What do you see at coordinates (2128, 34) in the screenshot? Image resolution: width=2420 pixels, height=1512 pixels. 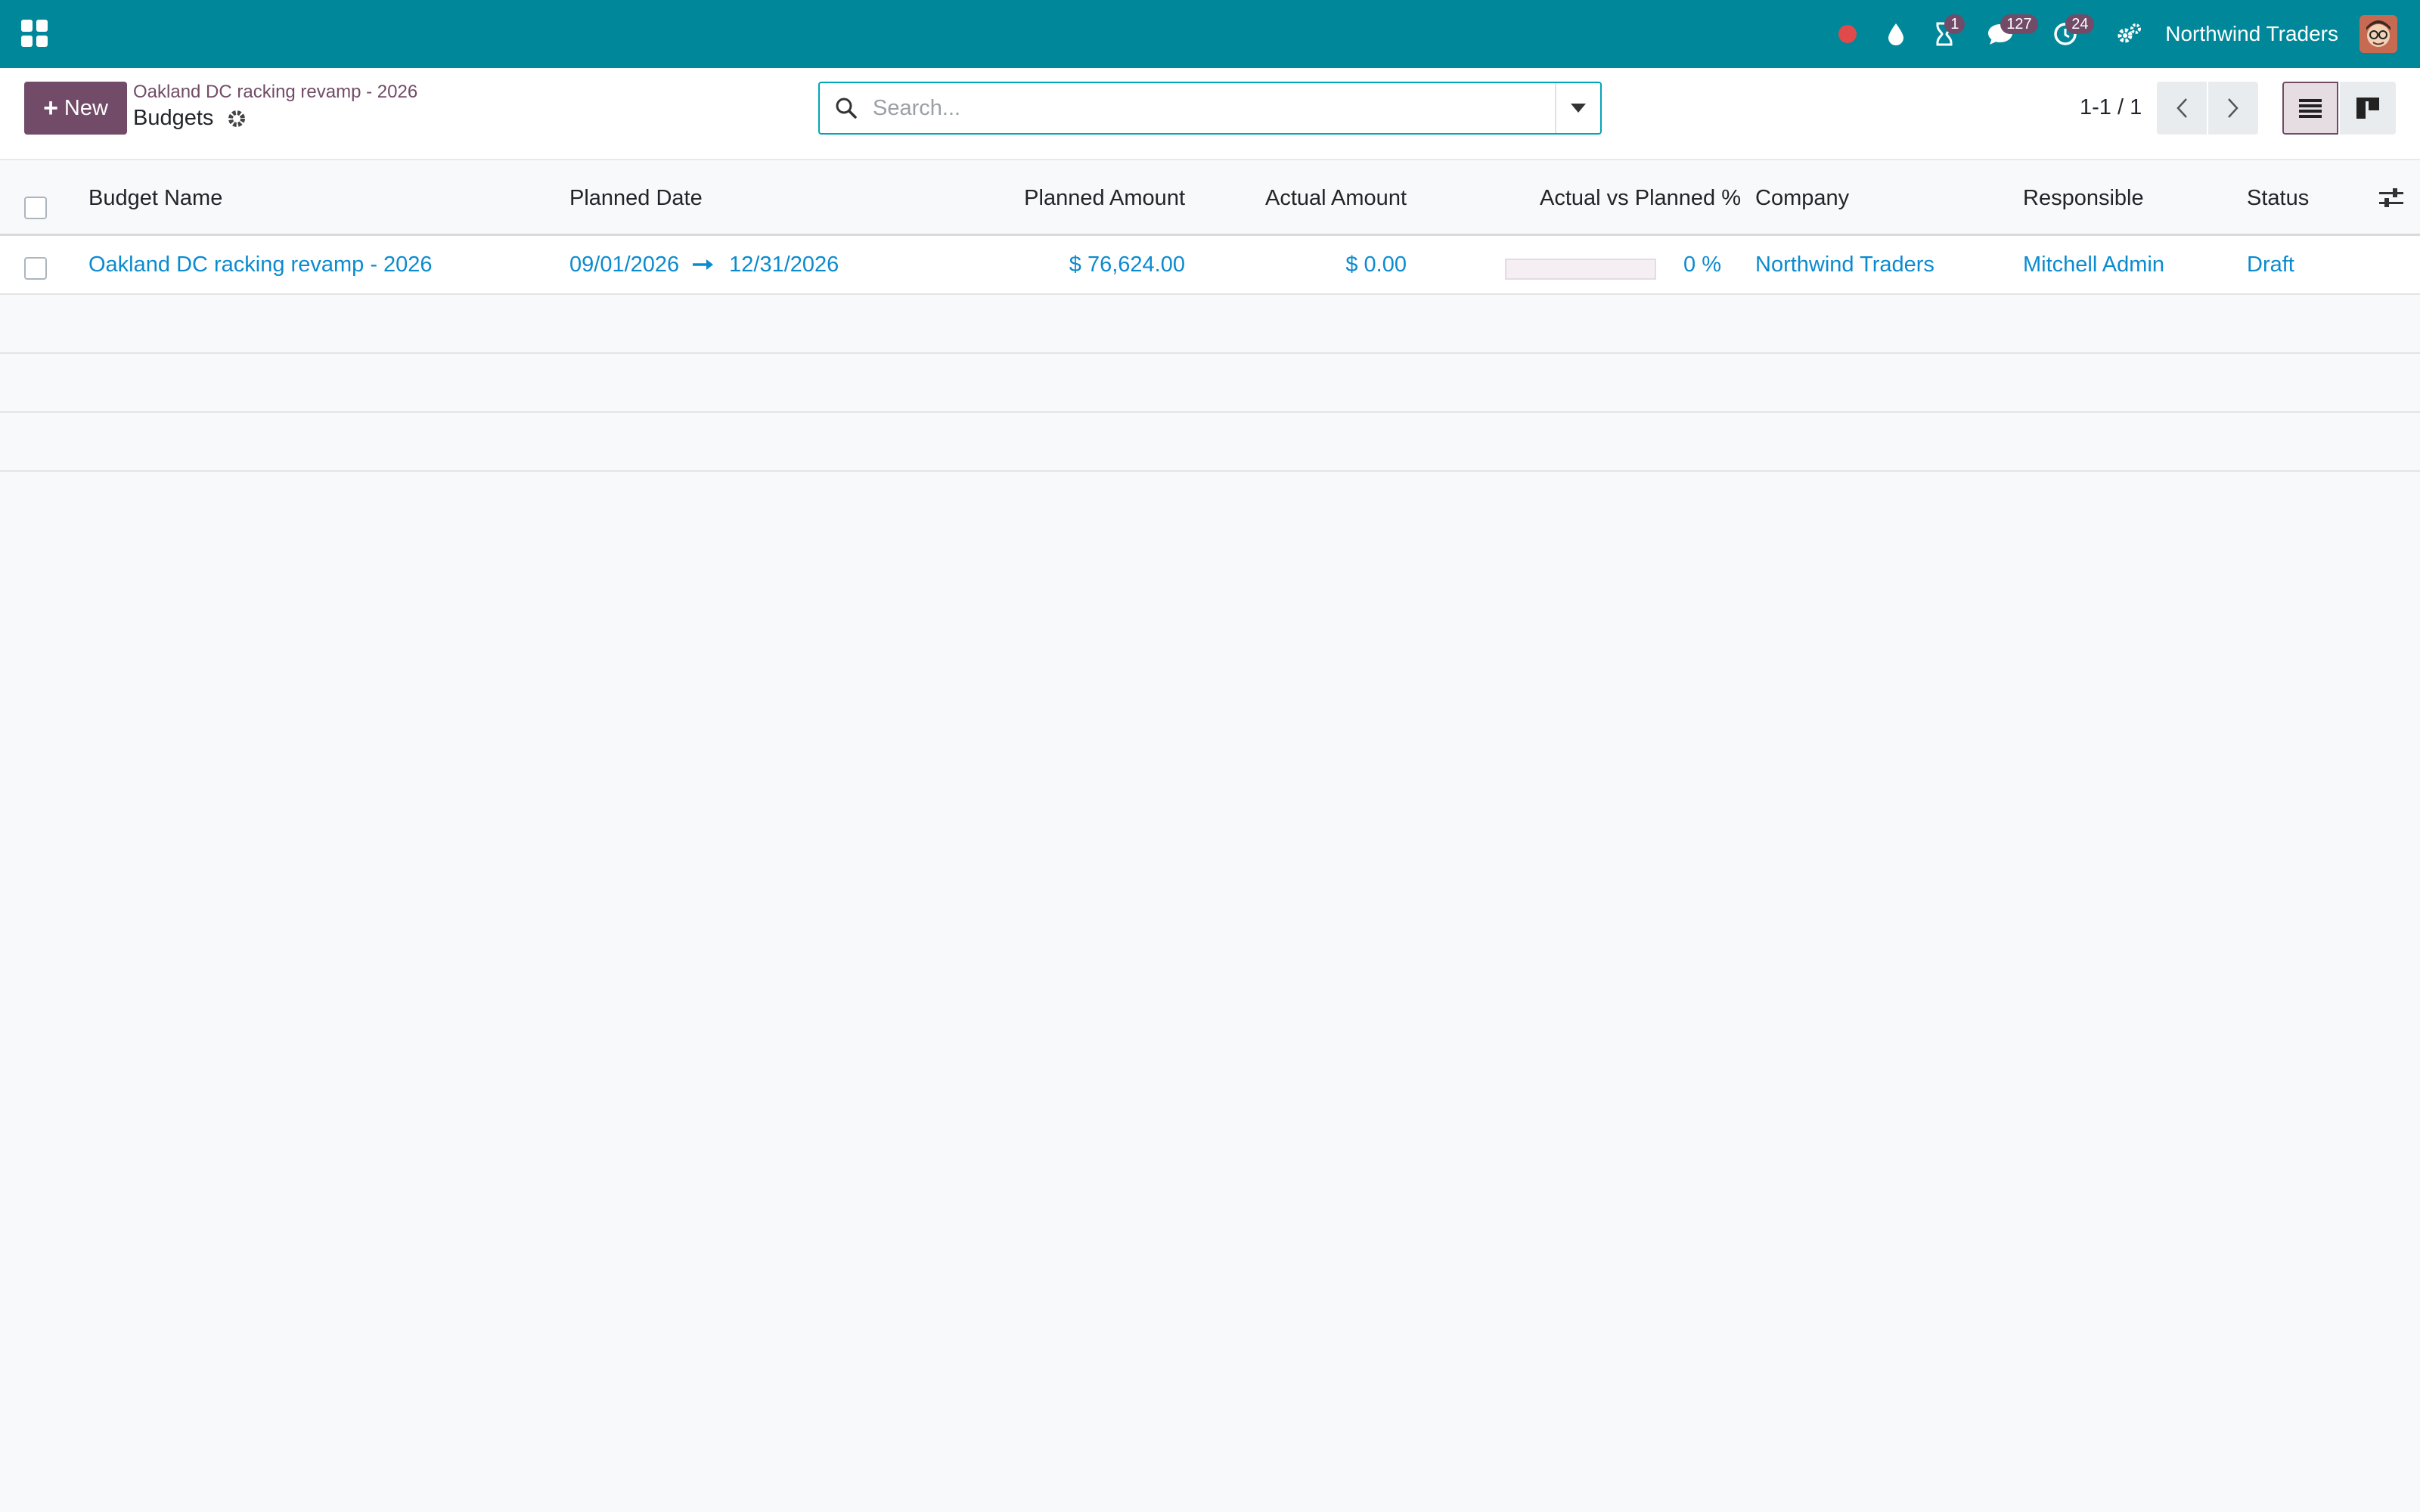 I see `settings-gears-icon` at bounding box center [2128, 34].